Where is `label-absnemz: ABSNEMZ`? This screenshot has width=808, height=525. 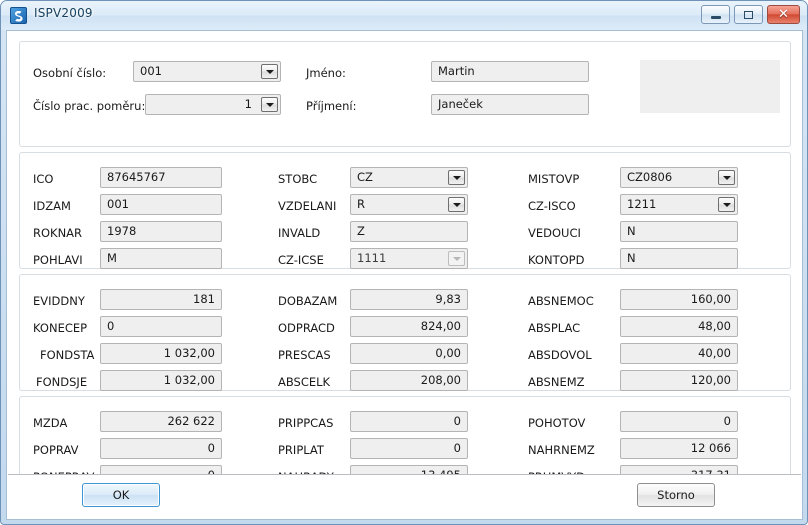
label-absnemz: ABSNEMZ is located at coordinates (556, 382).